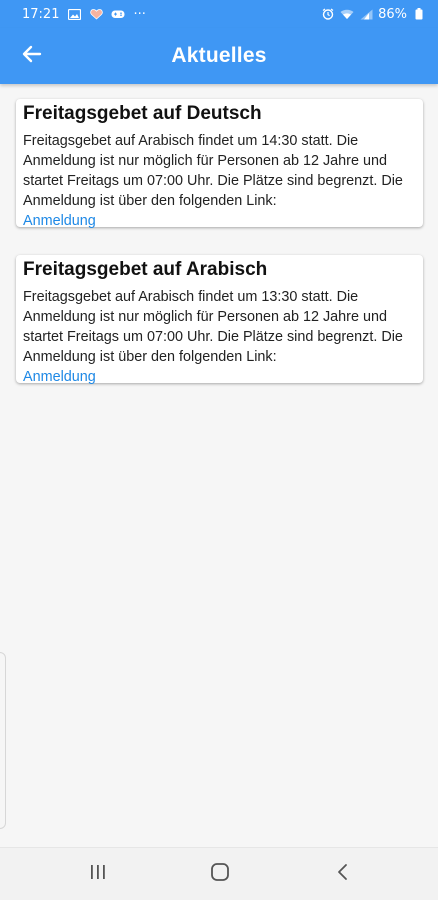  I want to click on app-bar: Aktuelles, so click(219, 56).